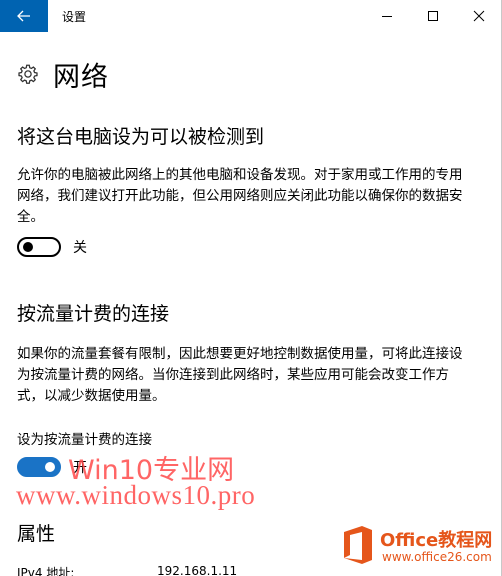  What do you see at coordinates (84, 440) in the screenshot?
I see `metered-setting-label: 设为按流量计费的连接` at bounding box center [84, 440].